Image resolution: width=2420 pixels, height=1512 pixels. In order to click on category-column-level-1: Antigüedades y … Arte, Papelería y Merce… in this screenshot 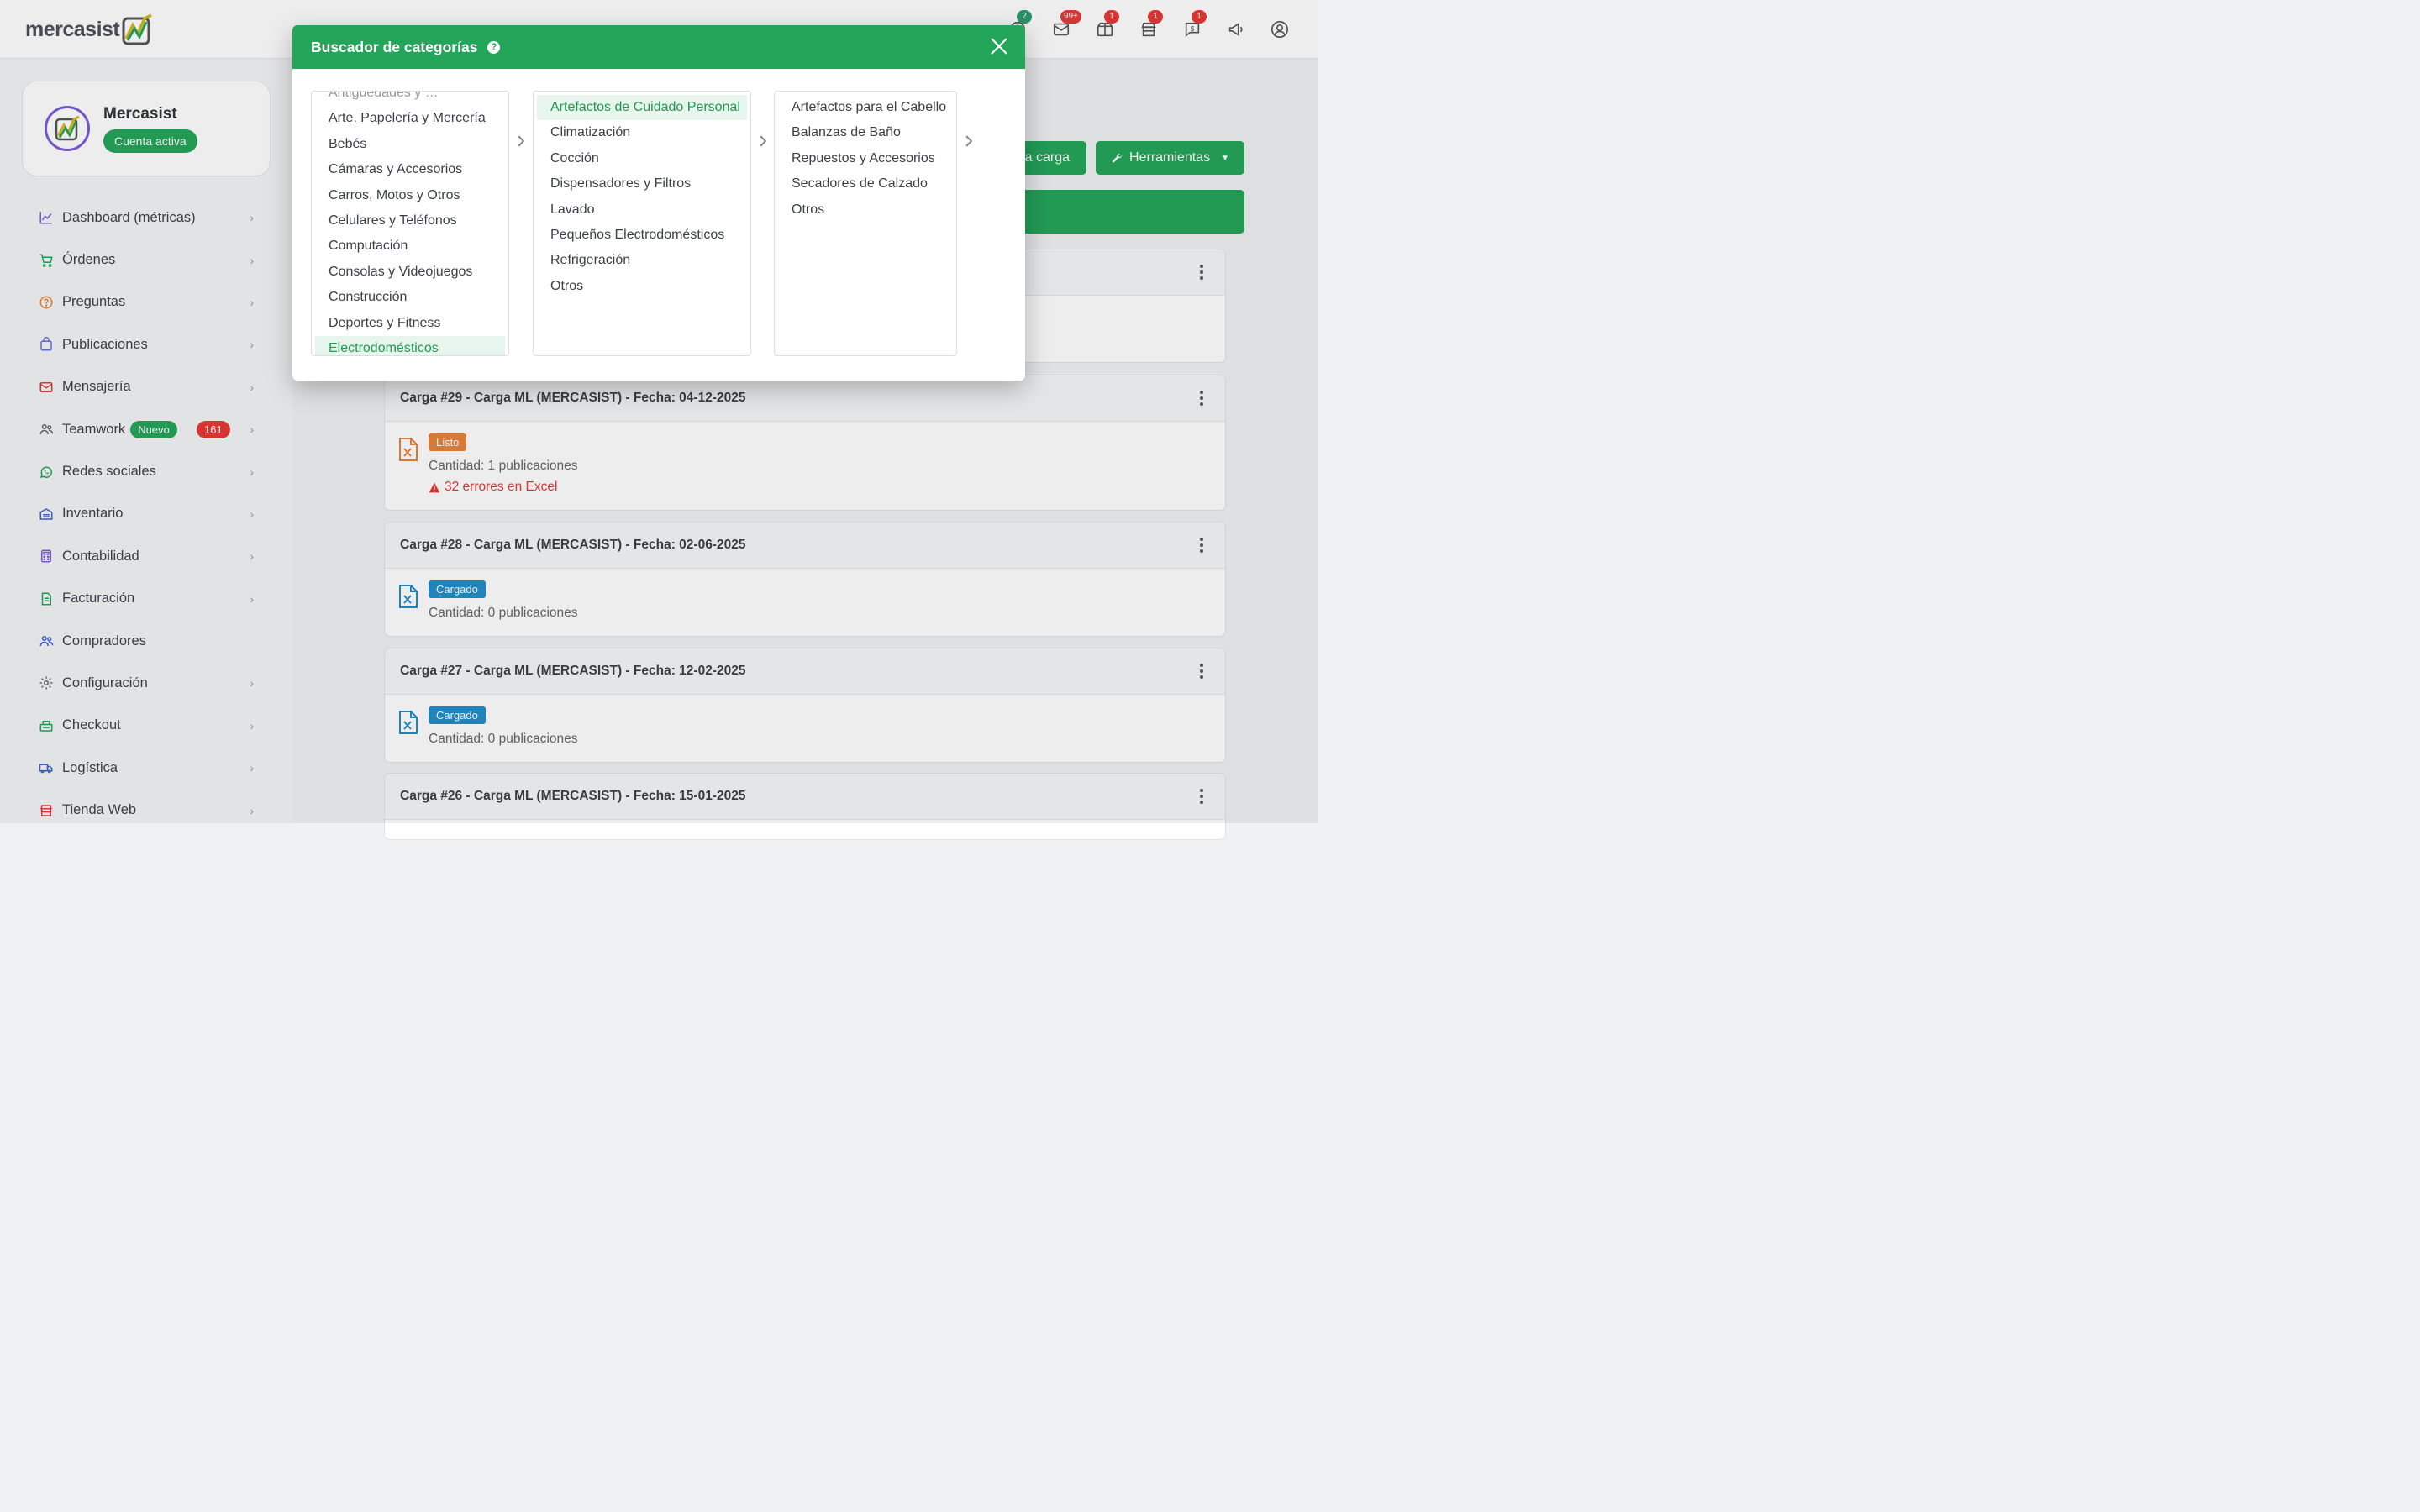, I will do `click(410, 223)`.